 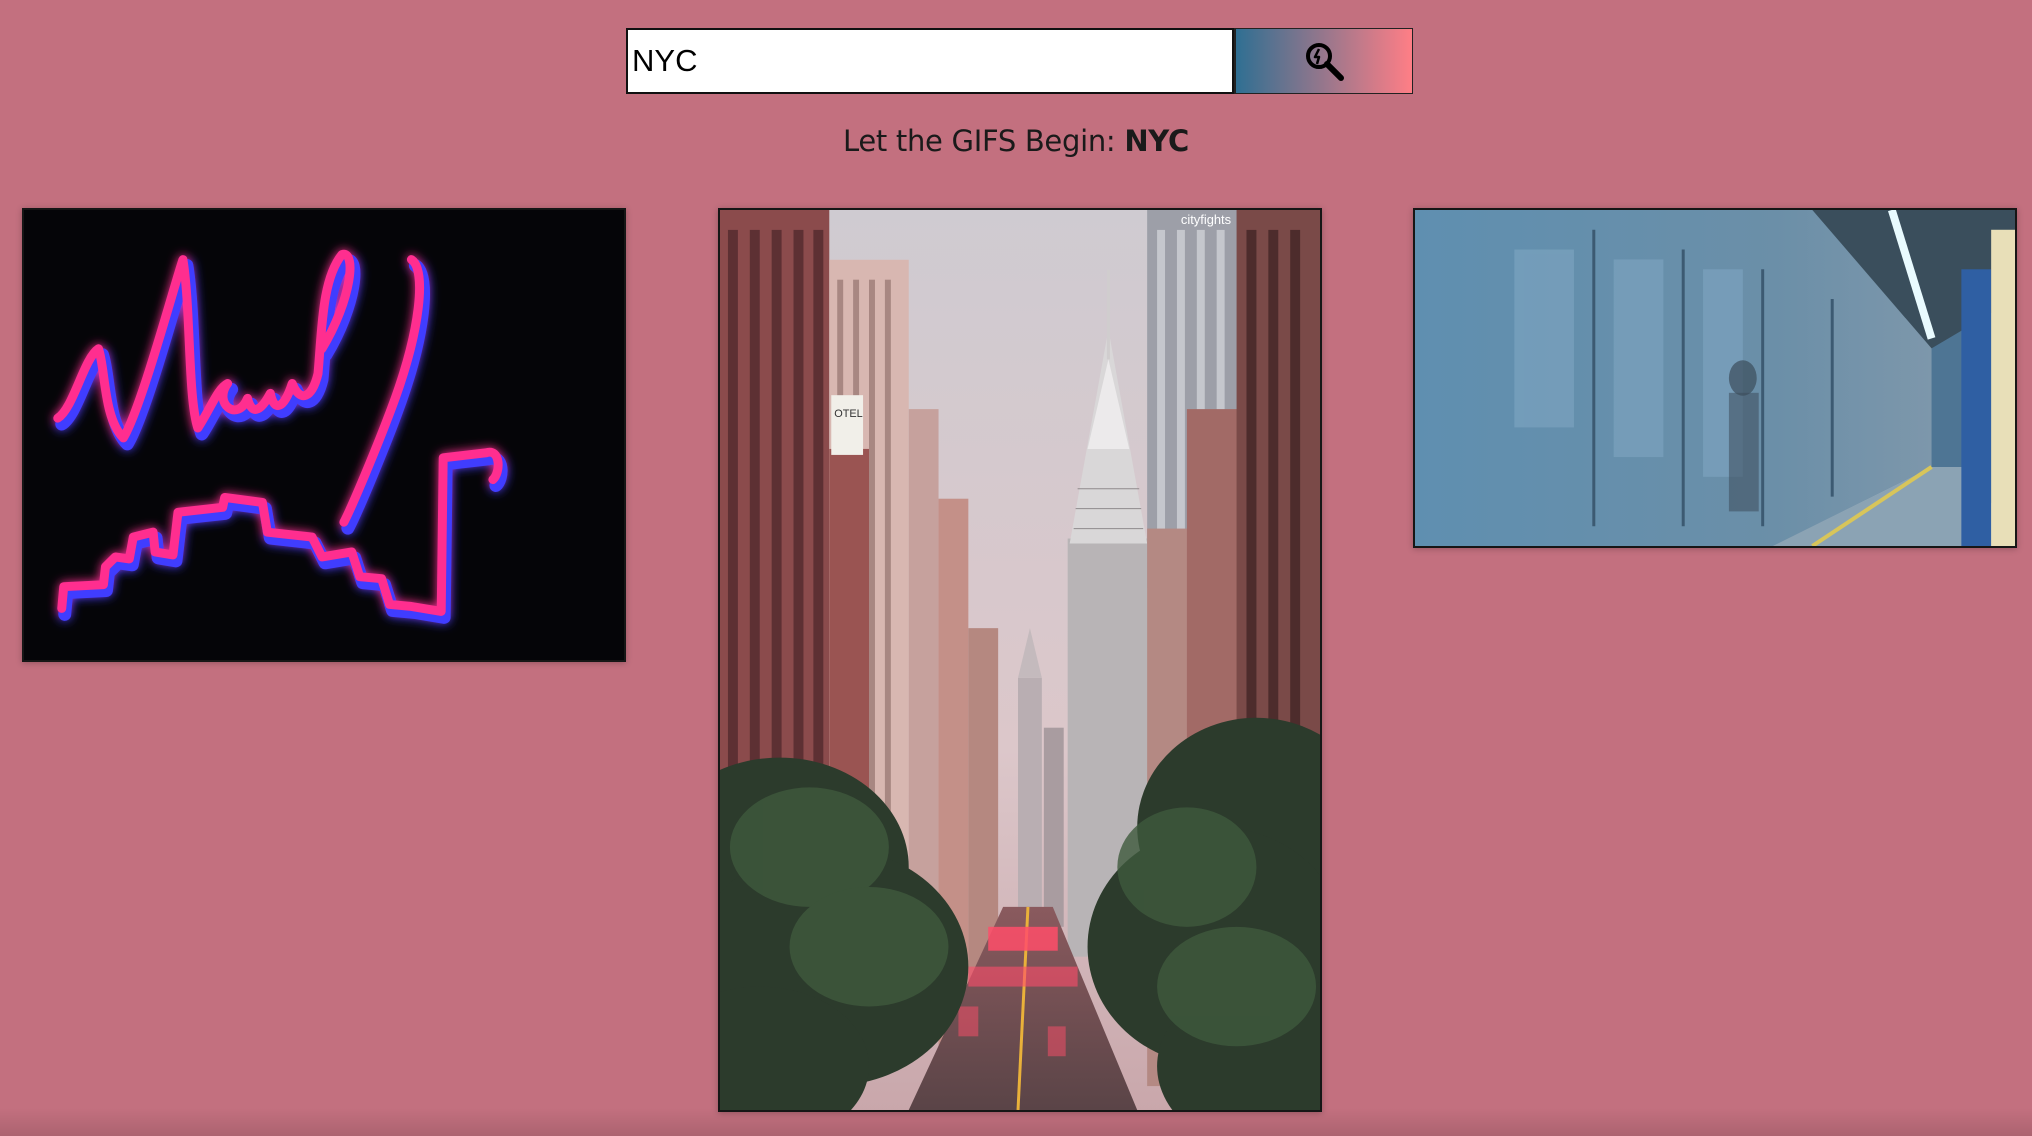 I want to click on search-button, so click(x=1323, y=61).